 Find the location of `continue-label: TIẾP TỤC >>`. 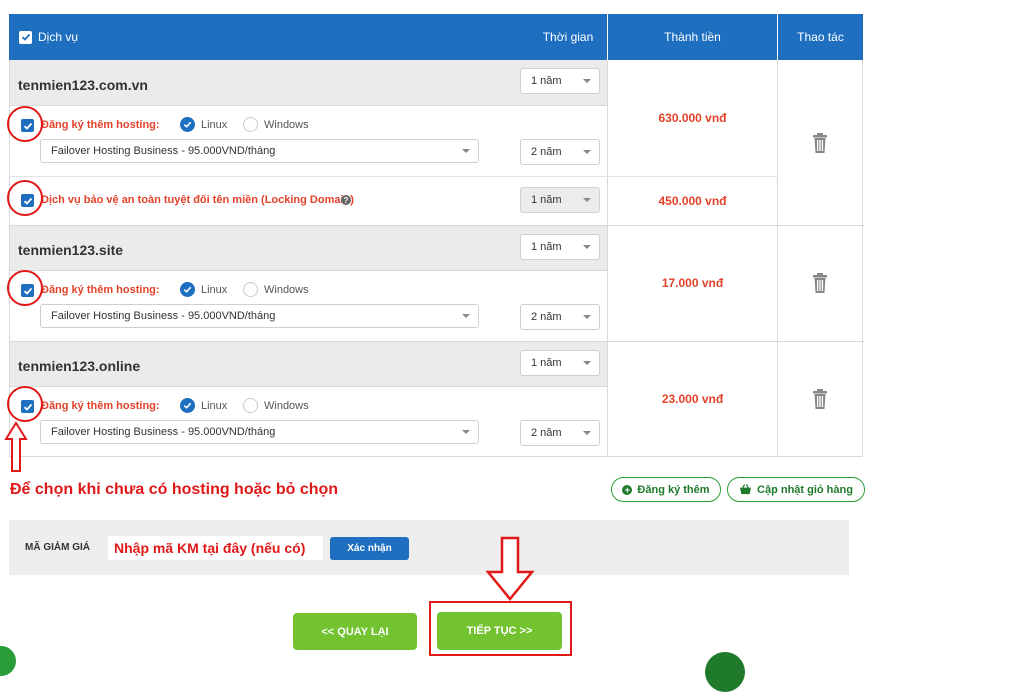

continue-label: TIẾP TỤC >> is located at coordinates (499, 631).